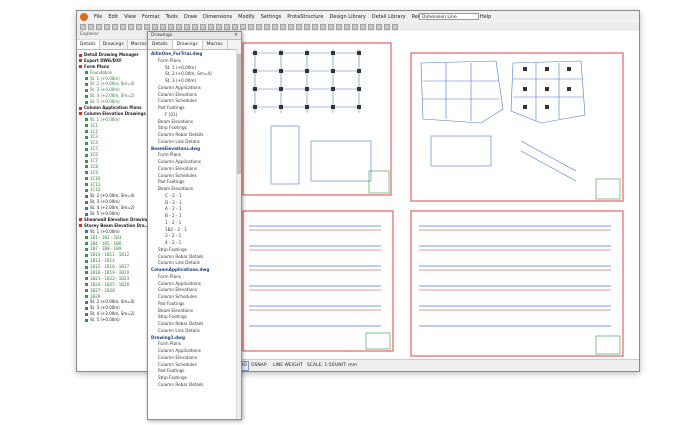  What do you see at coordinates (259, 365) in the screenshot?
I see `status-toggle-osnap: OSNAP` at bounding box center [259, 365].